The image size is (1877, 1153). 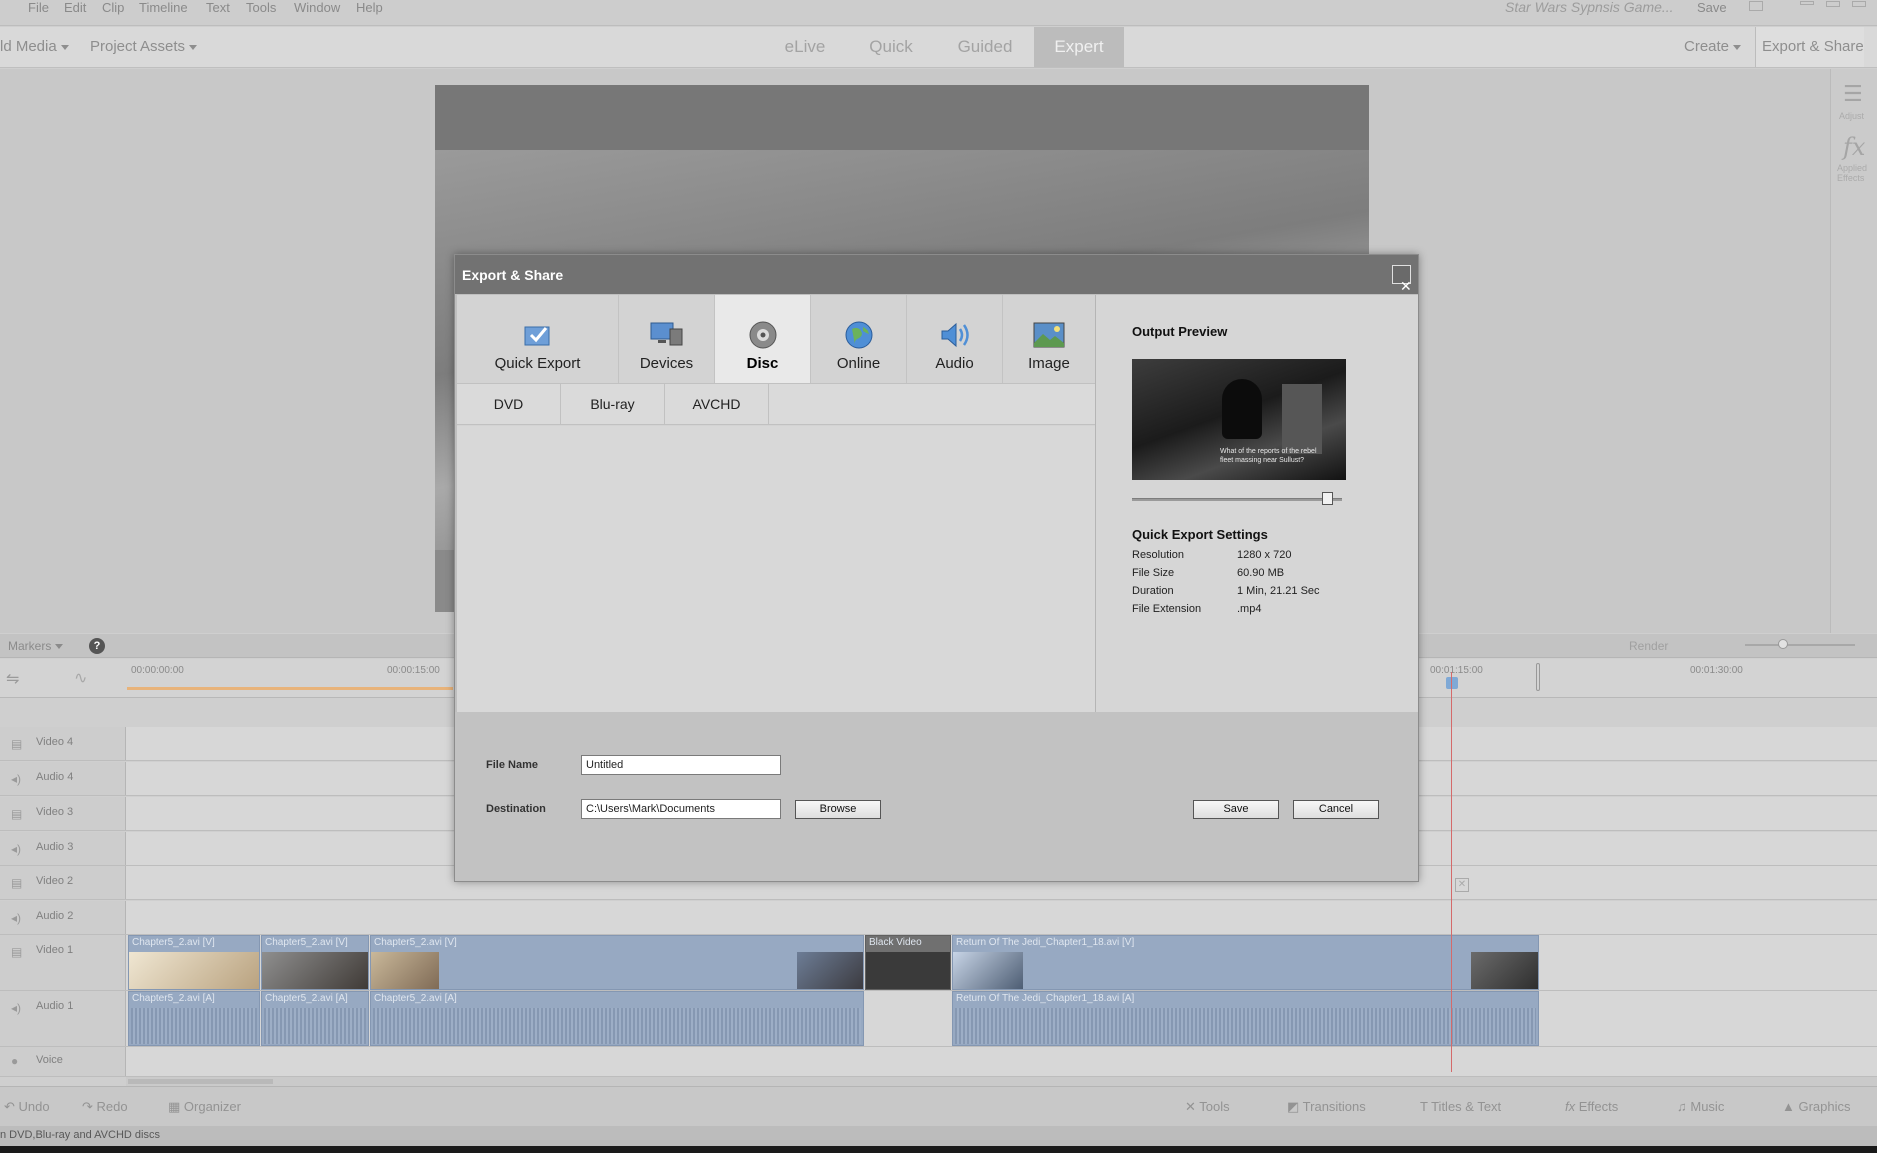 What do you see at coordinates (1700, 1107) in the screenshot?
I see `music-button: ♫ Music` at bounding box center [1700, 1107].